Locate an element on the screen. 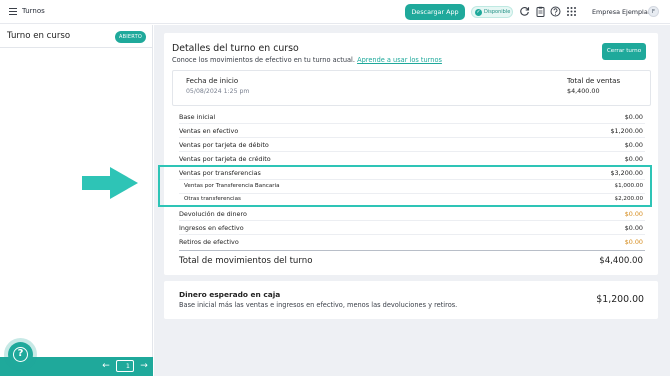  table-row: Ventas por tarjeta de débito $0.00 is located at coordinates (412, 145).